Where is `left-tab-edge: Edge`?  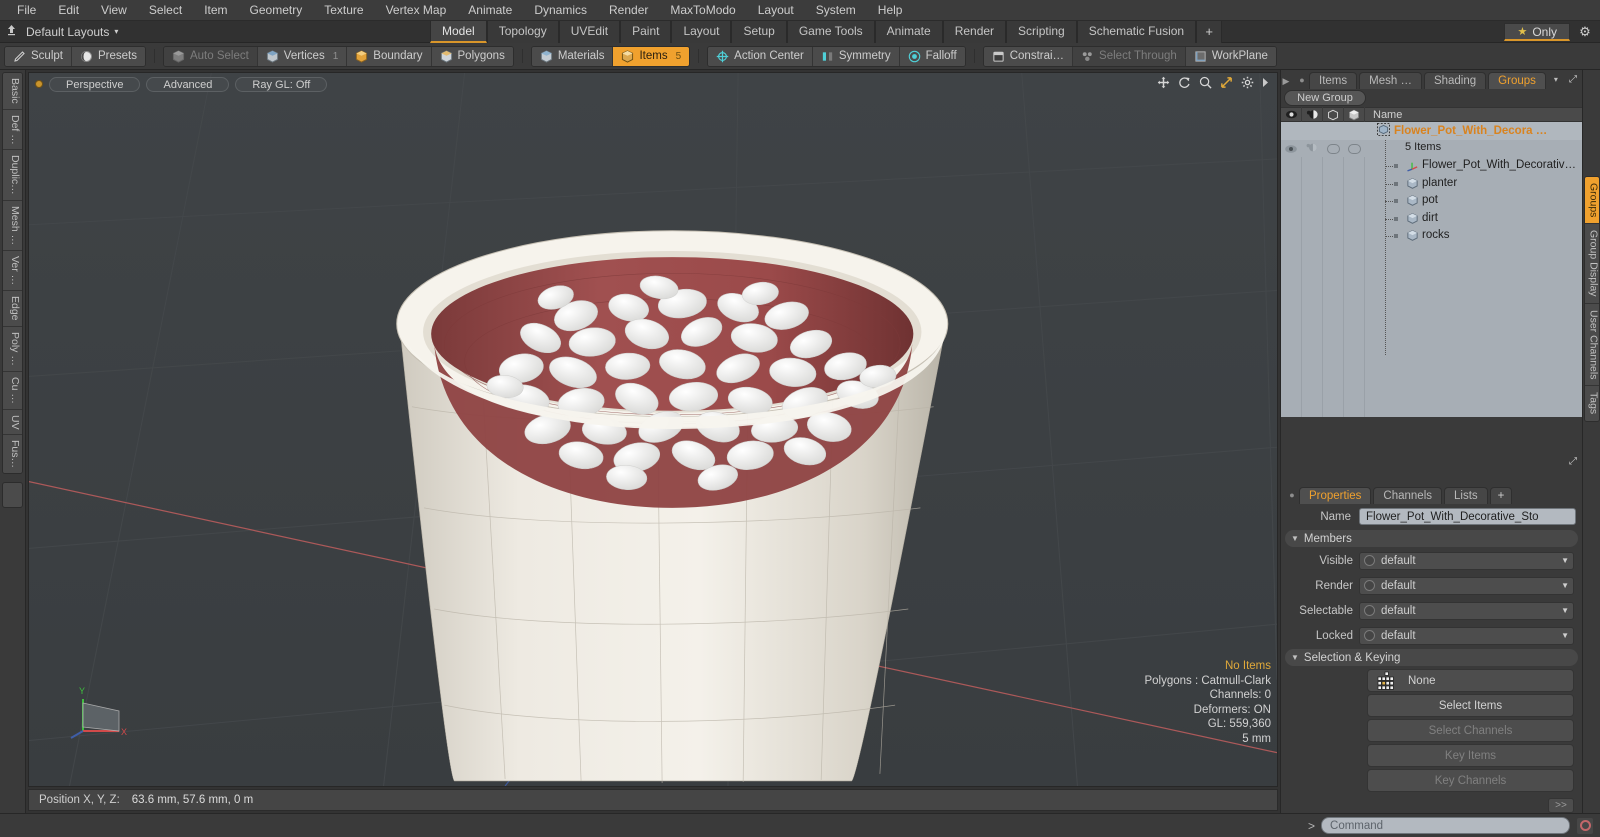 left-tab-edge: Edge is located at coordinates (12, 309).